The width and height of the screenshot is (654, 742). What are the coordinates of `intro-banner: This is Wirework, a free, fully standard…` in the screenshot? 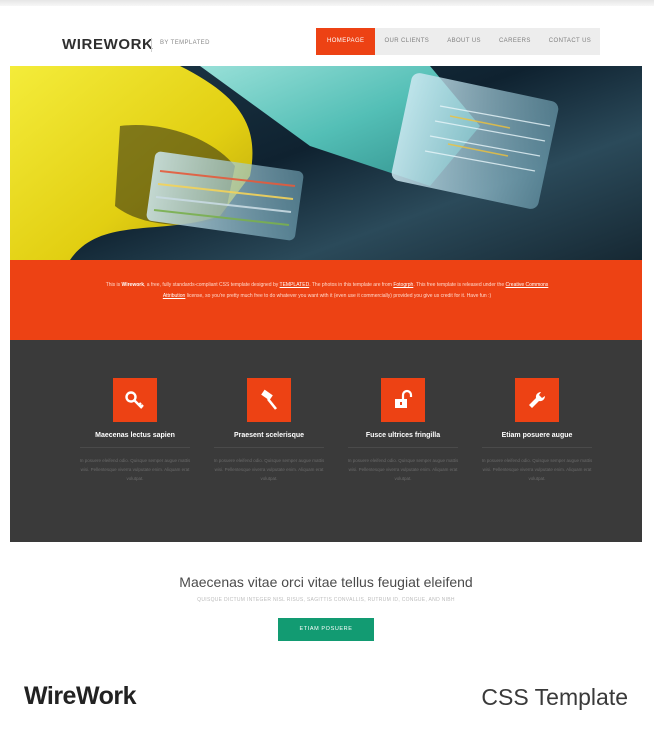 It's located at (326, 300).